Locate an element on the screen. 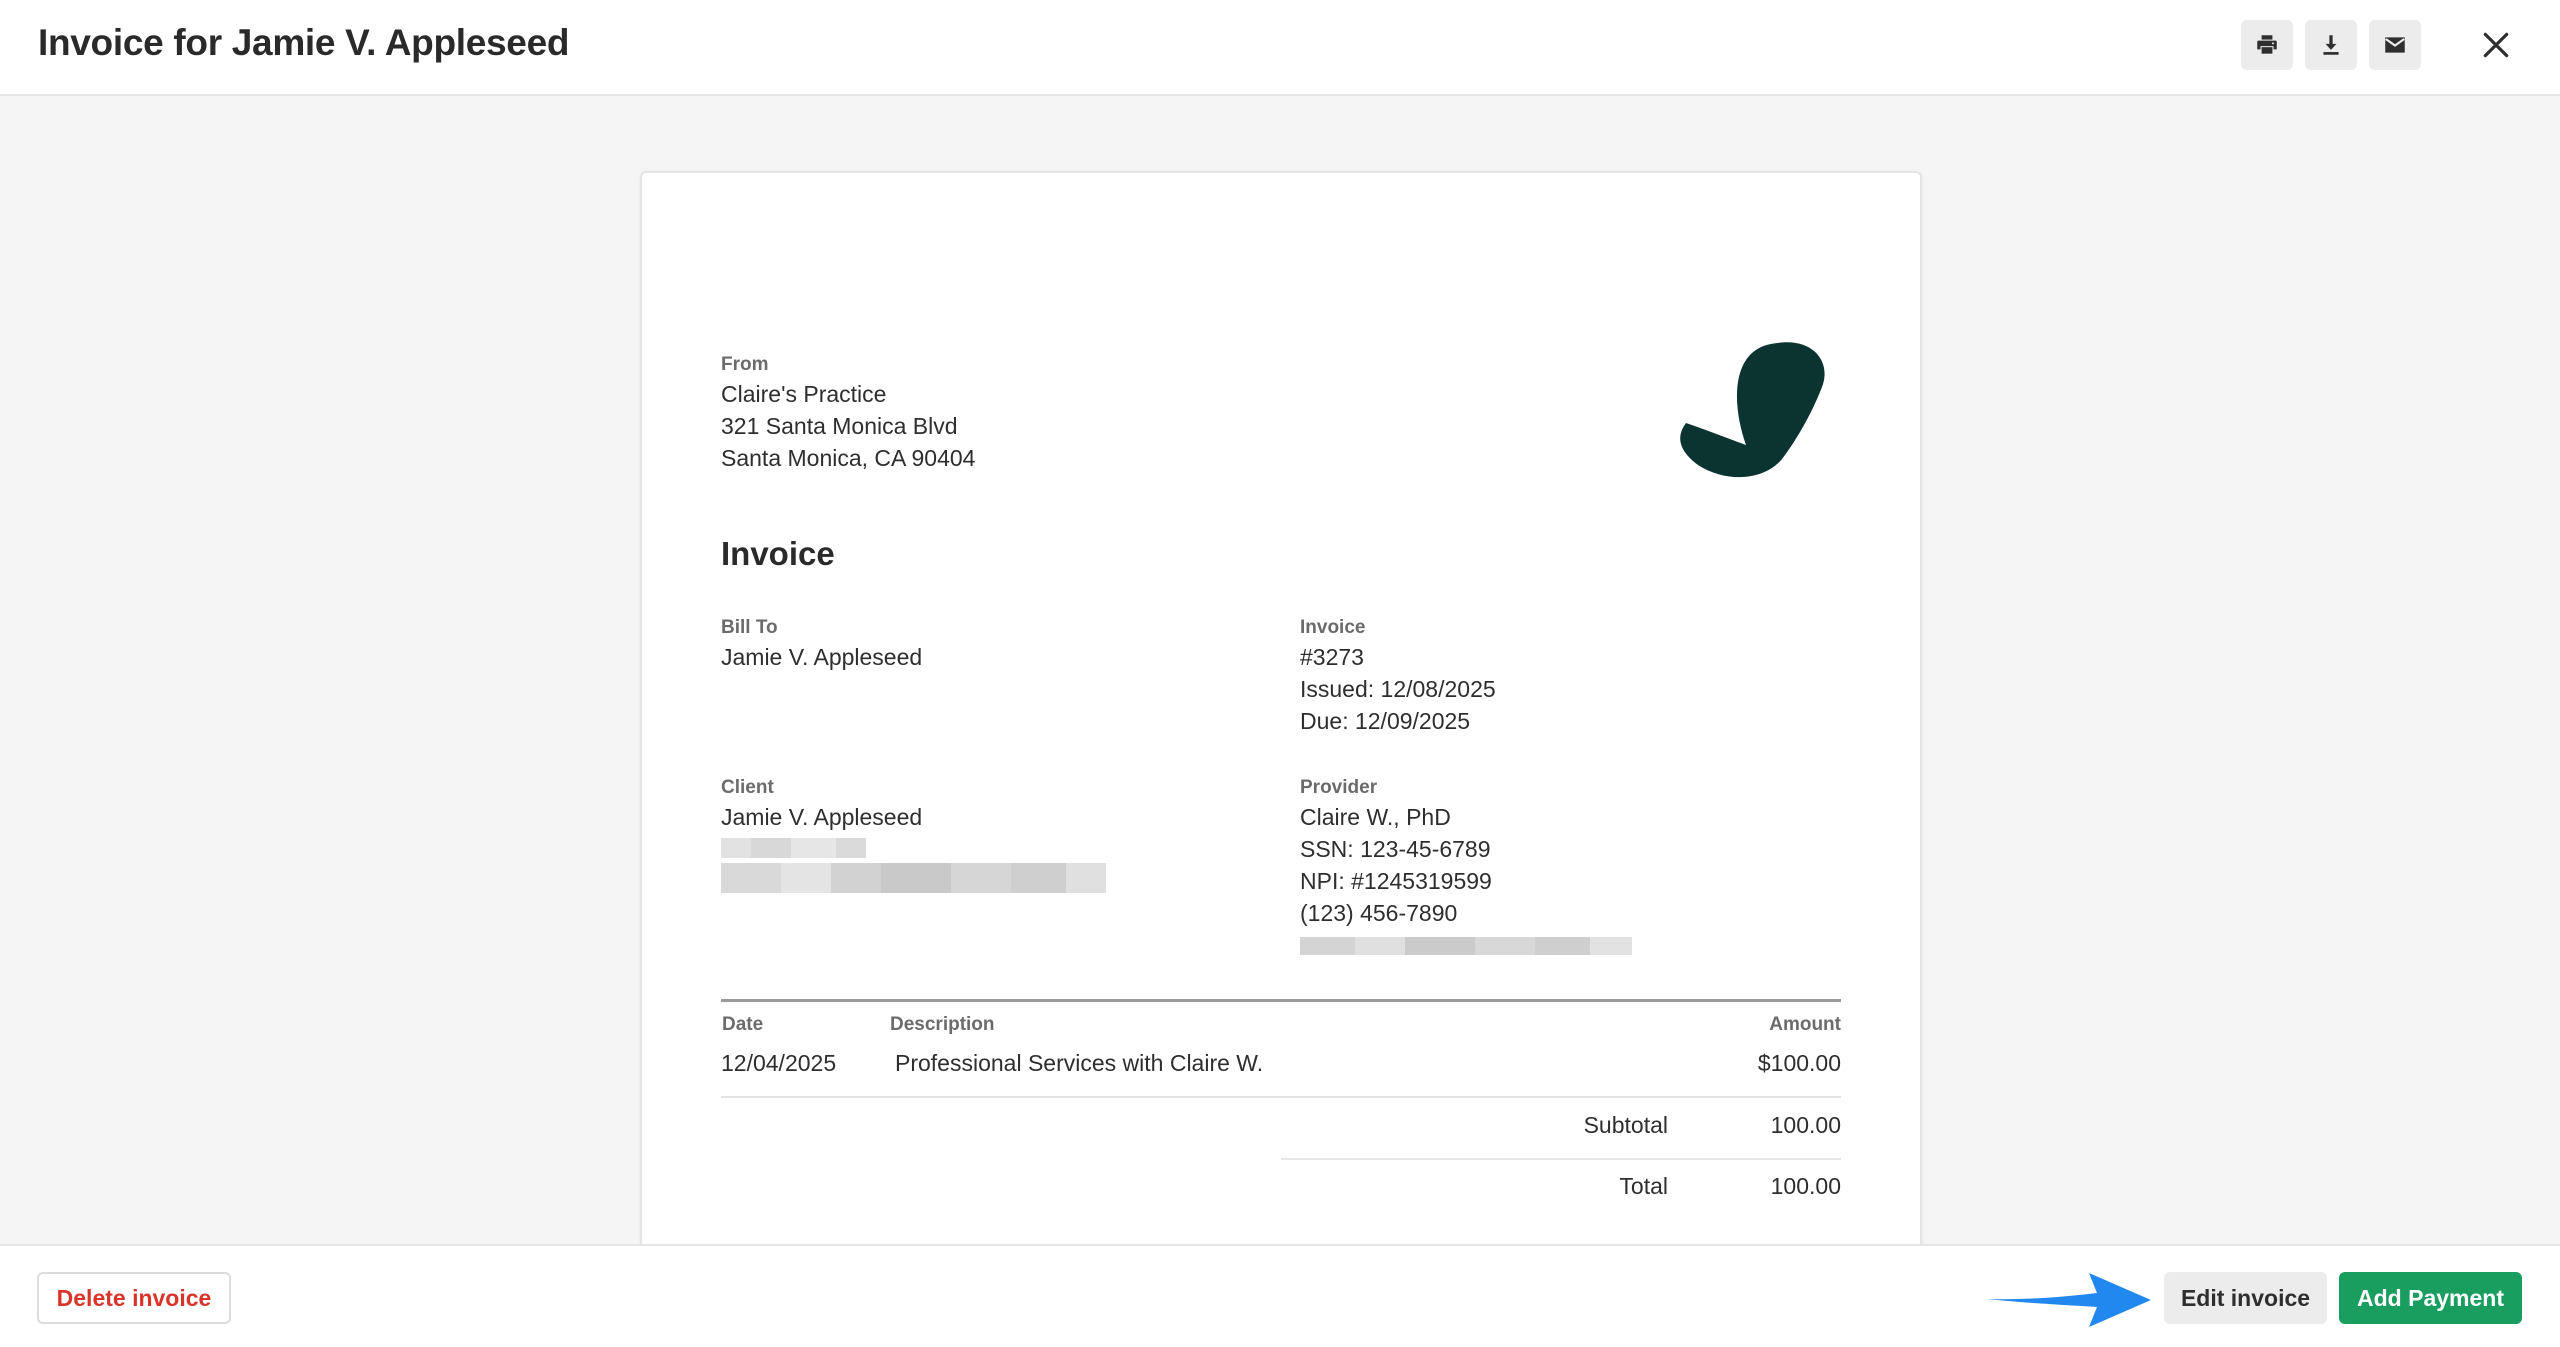 The image size is (2560, 1347). bill-to-label: Bill To is located at coordinates (749, 627).